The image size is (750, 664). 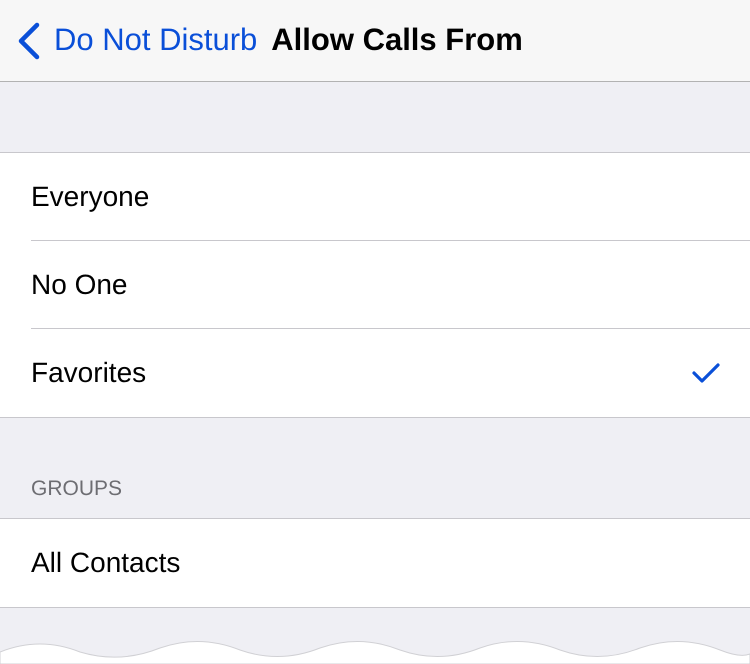 I want to click on row-label: Favorites, so click(x=89, y=373).